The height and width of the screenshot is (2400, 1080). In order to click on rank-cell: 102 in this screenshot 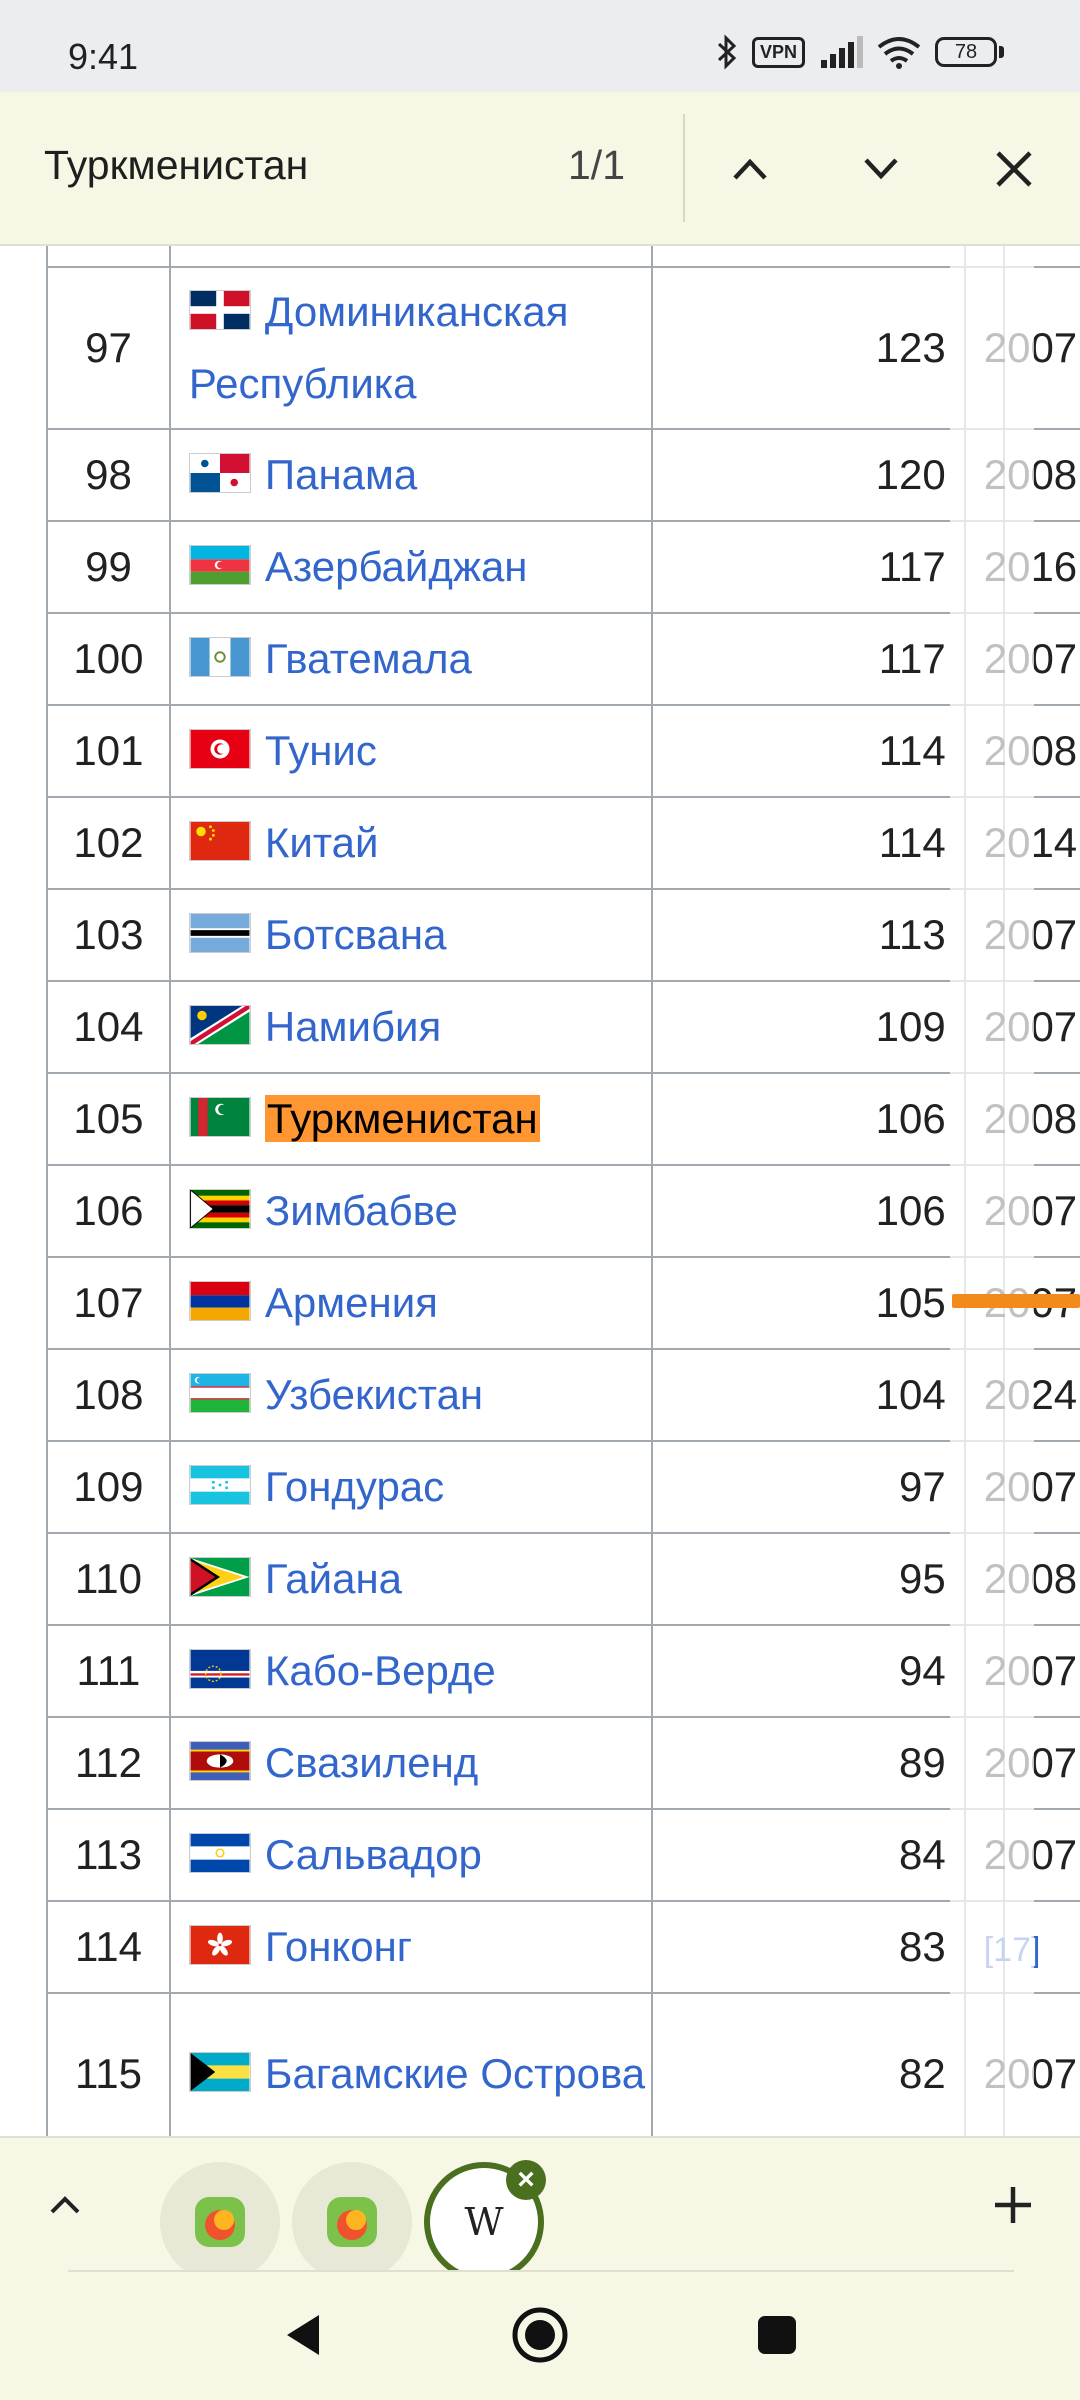, I will do `click(108, 843)`.